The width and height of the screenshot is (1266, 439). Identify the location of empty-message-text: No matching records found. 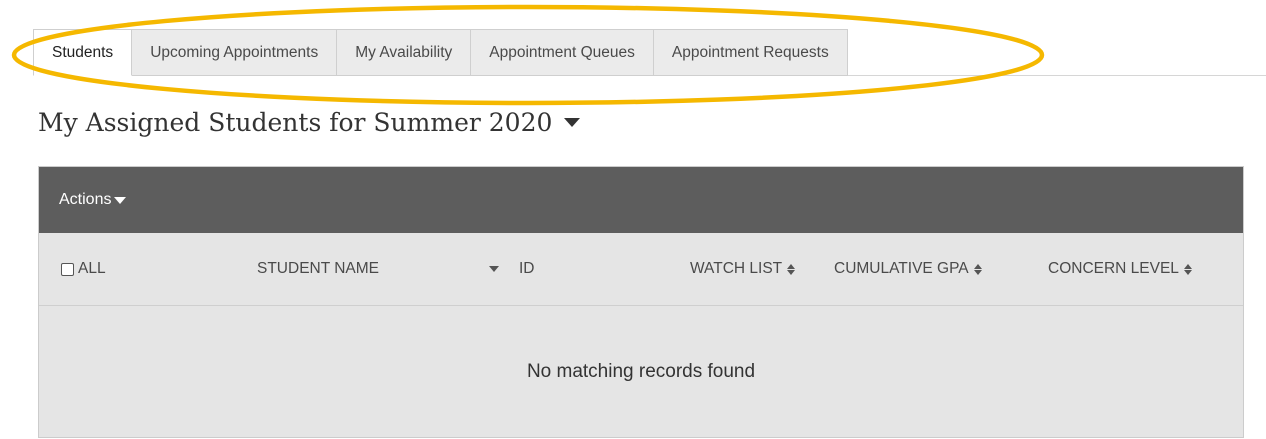
(641, 371).